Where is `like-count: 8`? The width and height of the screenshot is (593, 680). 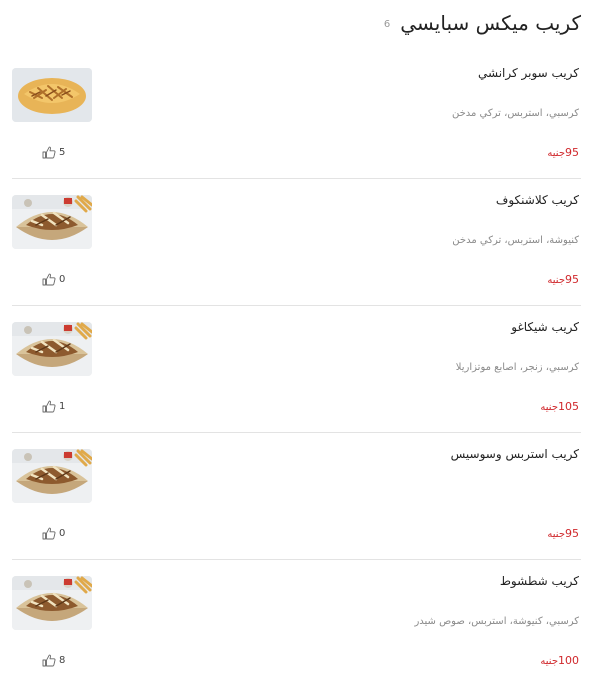
like-count: 8 is located at coordinates (62, 660).